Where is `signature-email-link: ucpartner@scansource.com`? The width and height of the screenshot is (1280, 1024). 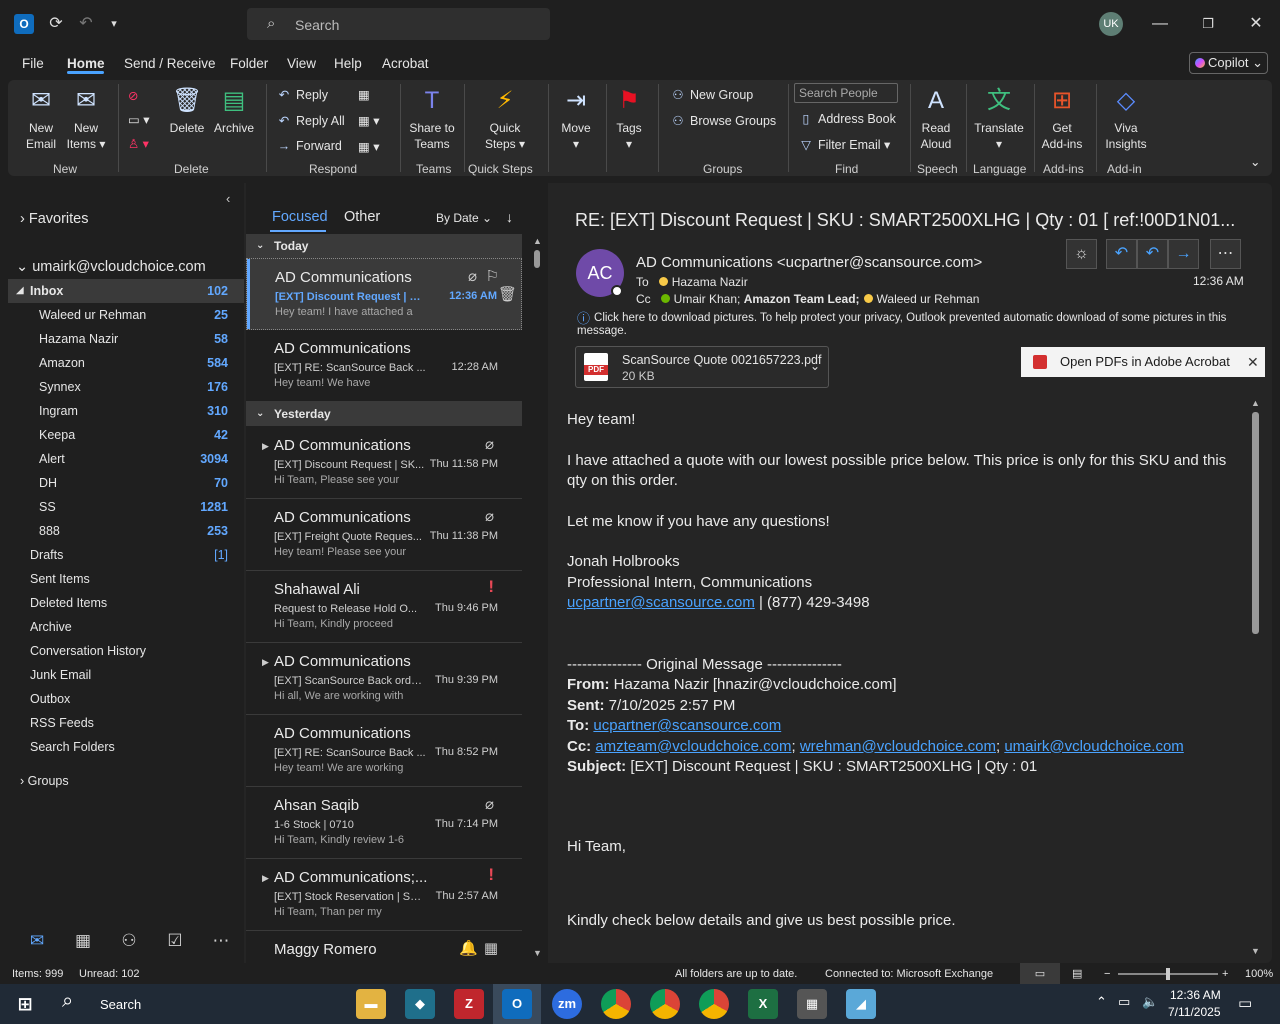 signature-email-link: ucpartner@scansource.com is located at coordinates (661, 602).